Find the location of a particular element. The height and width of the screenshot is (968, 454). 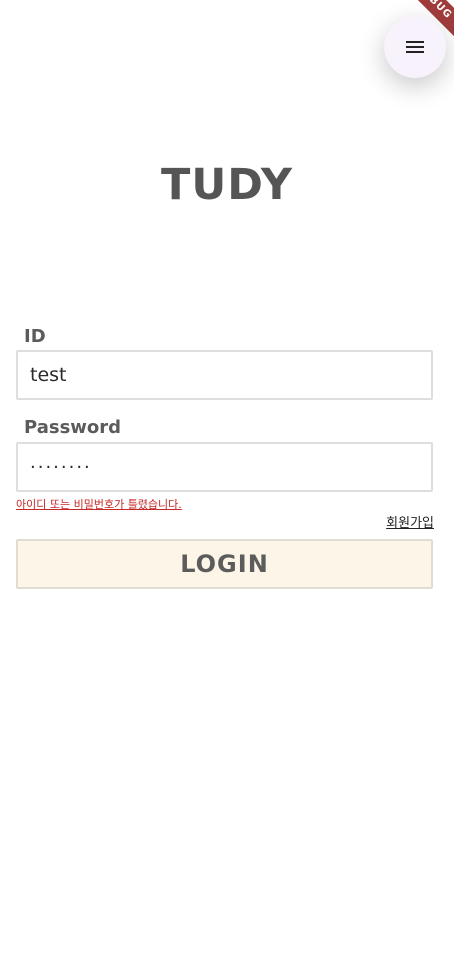

id-value: test is located at coordinates (48, 375).